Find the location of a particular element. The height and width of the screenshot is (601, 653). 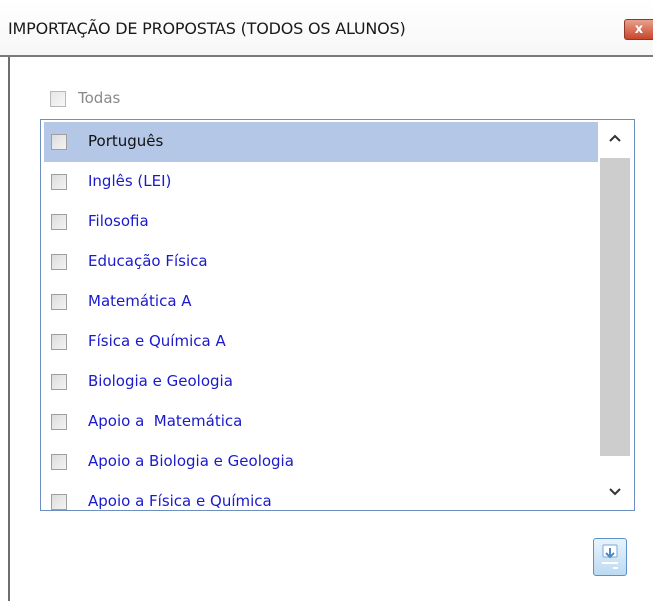

download-icon is located at coordinates (610, 556).